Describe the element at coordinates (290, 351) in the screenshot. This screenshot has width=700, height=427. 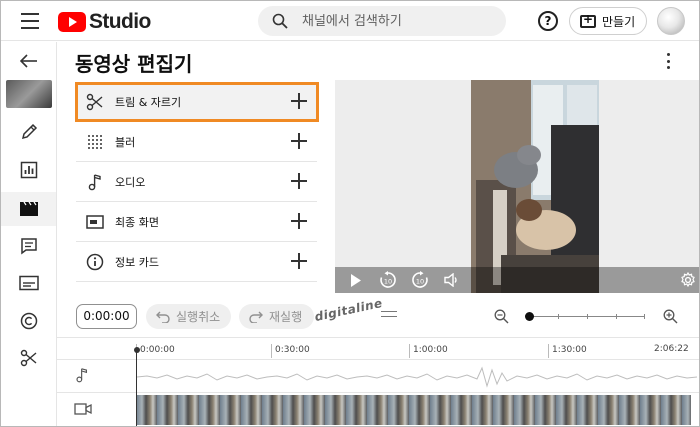
I see `ruler-tick-label: 0:30:00` at that location.